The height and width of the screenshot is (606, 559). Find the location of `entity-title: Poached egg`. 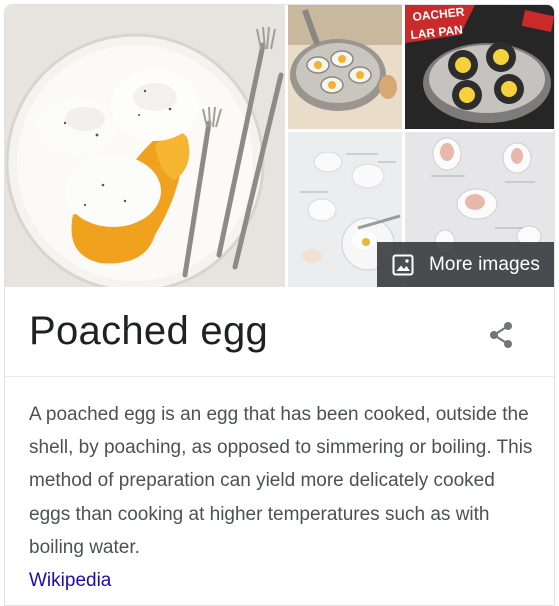

entity-title: Poached egg is located at coordinates (149, 331).